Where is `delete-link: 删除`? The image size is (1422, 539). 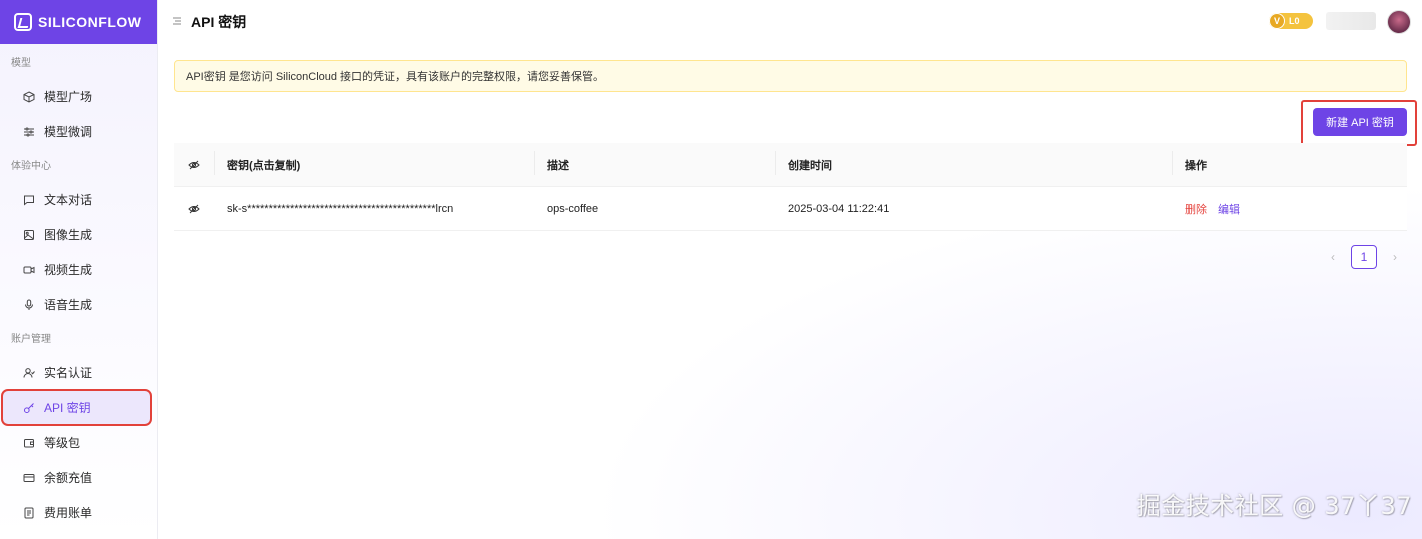 delete-link: 删除 is located at coordinates (1196, 209).